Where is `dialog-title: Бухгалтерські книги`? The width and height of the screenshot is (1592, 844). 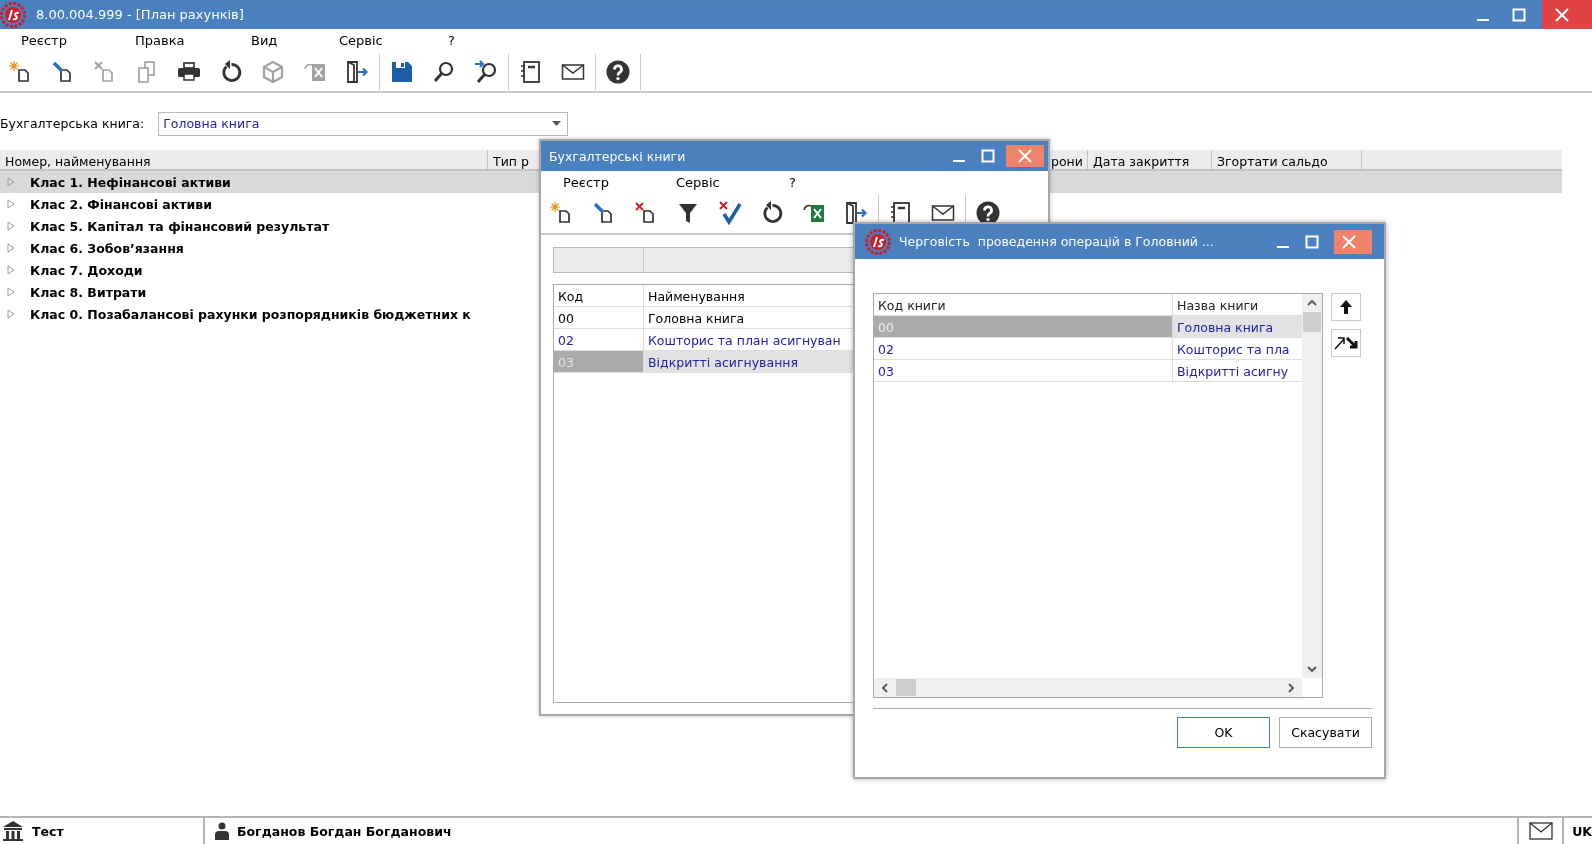 dialog-title: Бухгалтерські книги is located at coordinates (617, 156).